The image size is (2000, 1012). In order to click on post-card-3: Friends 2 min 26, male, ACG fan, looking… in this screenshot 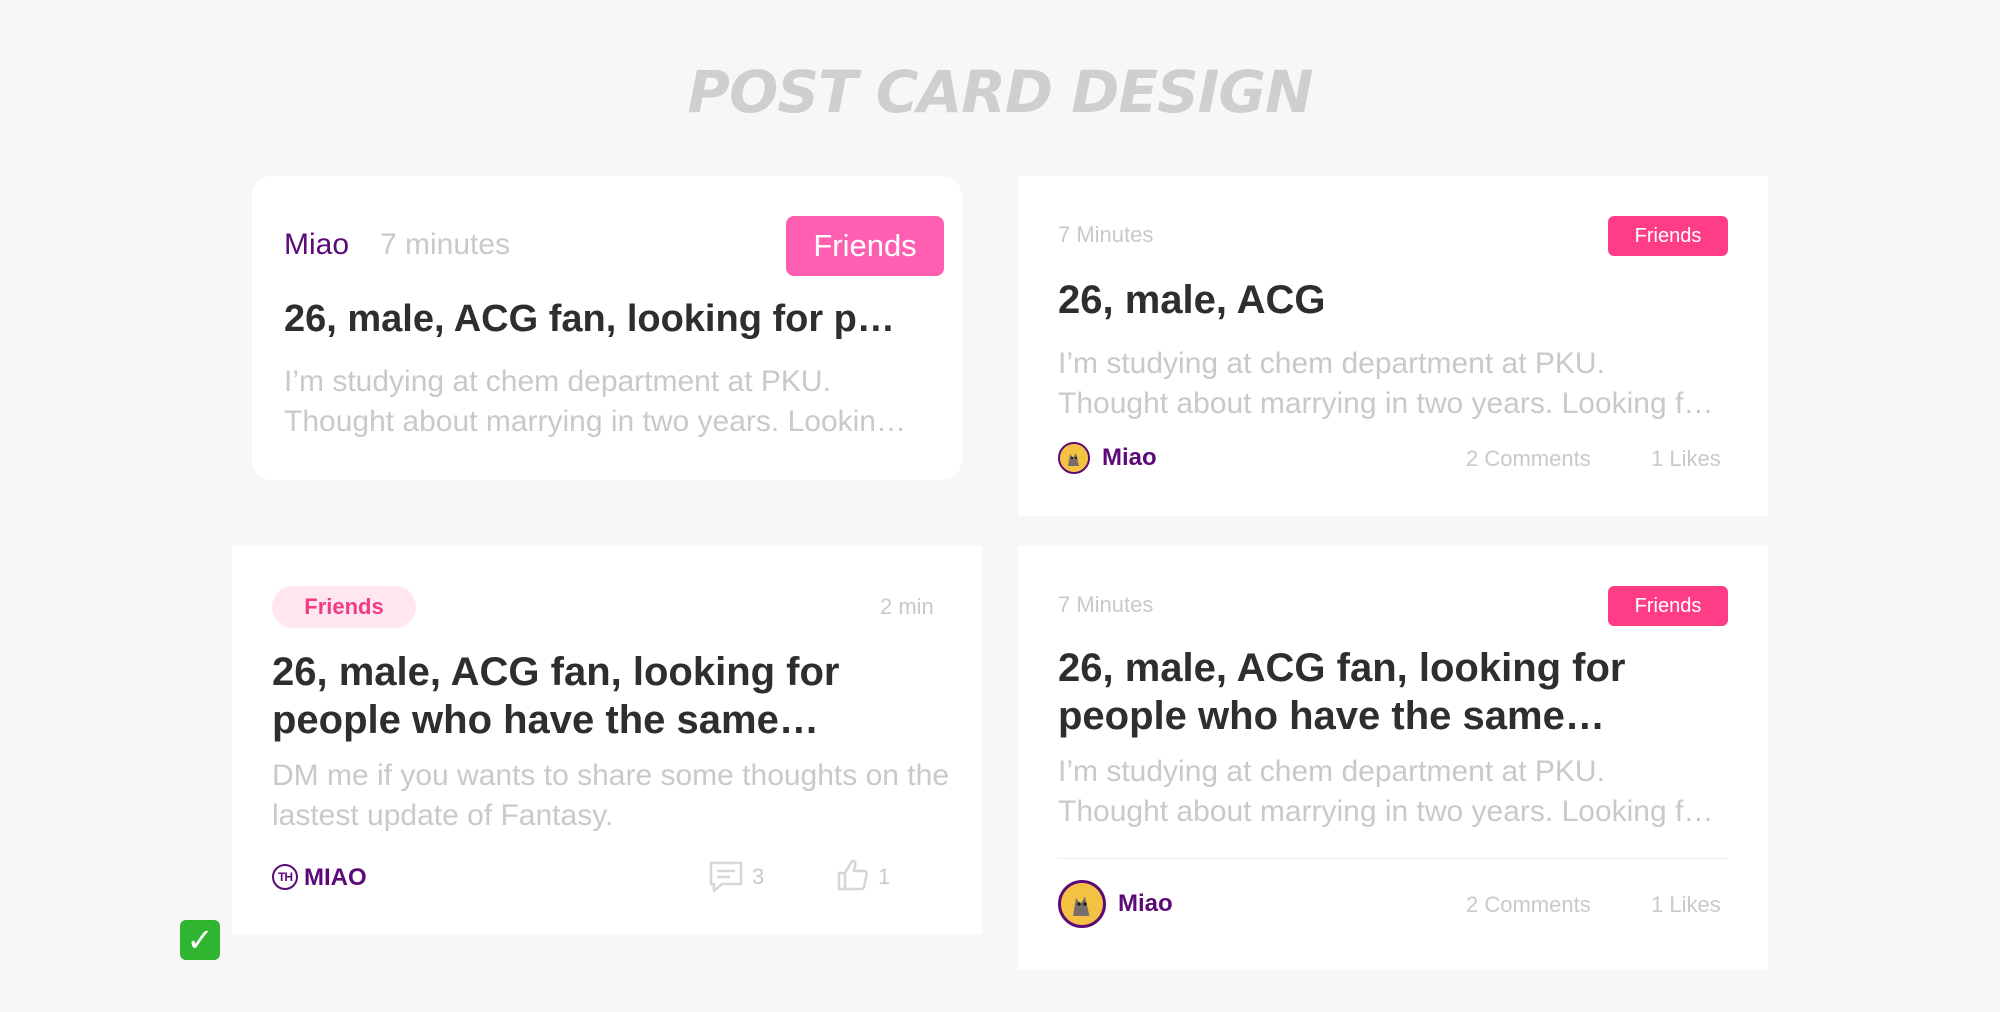, I will do `click(607, 740)`.